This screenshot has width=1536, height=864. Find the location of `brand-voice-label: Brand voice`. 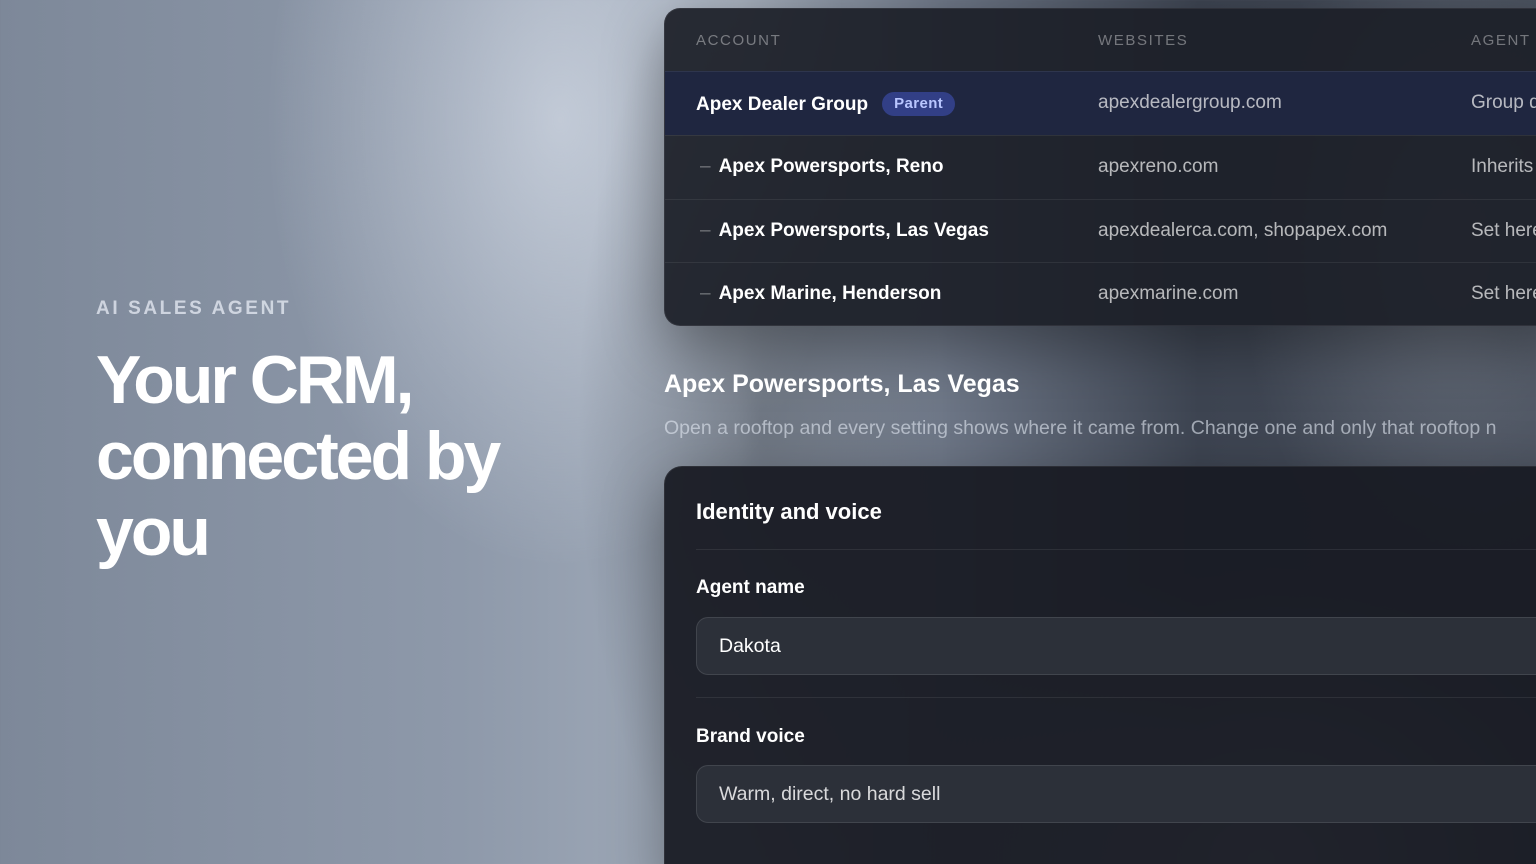

brand-voice-label: Brand voice is located at coordinates (750, 736).